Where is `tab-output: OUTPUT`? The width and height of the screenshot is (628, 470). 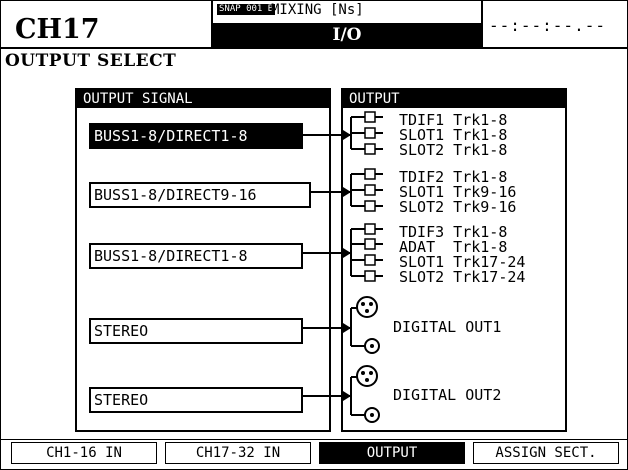
tab-output: OUTPUT is located at coordinates (392, 453).